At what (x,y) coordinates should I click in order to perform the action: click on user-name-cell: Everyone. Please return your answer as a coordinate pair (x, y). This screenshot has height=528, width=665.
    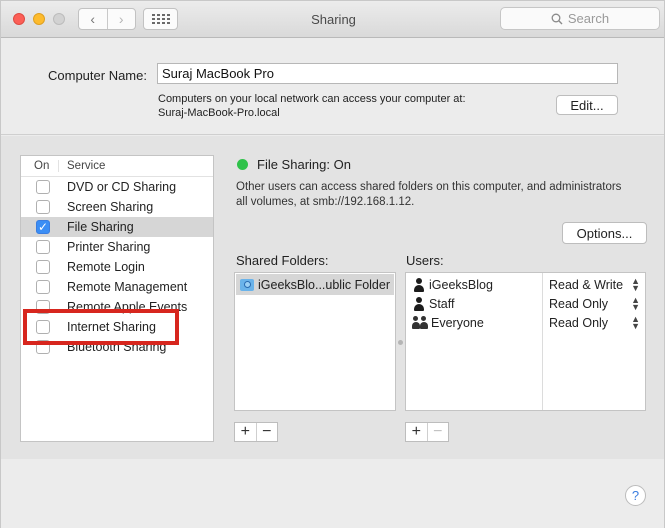
    Looking at the image, I should click on (474, 322).